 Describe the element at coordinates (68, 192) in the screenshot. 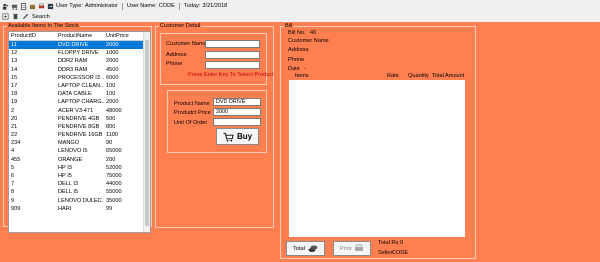

I see `table-cell: DELL I5` at that location.